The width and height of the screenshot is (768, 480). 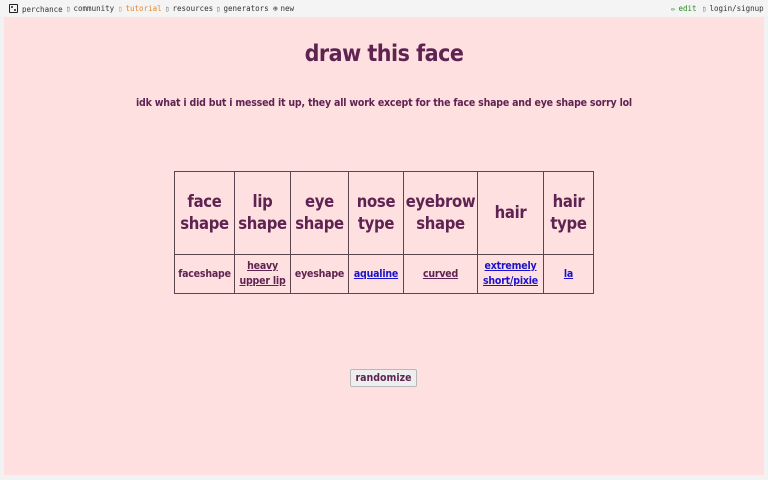 What do you see at coordinates (275, 8) in the screenshot?
I see `plus-icon: ⊕` at bounding box center [275, 8].